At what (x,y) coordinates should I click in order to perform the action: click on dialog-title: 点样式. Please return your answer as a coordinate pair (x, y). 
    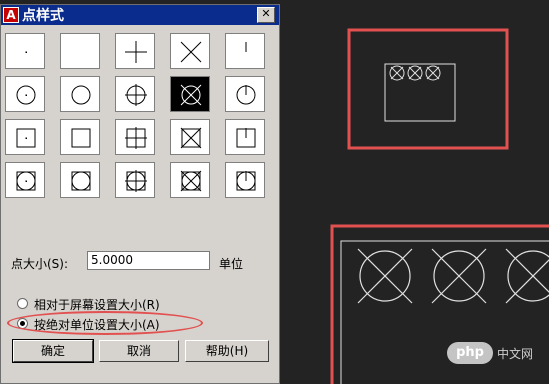
    Looking at the image, I should click on (43, 16).